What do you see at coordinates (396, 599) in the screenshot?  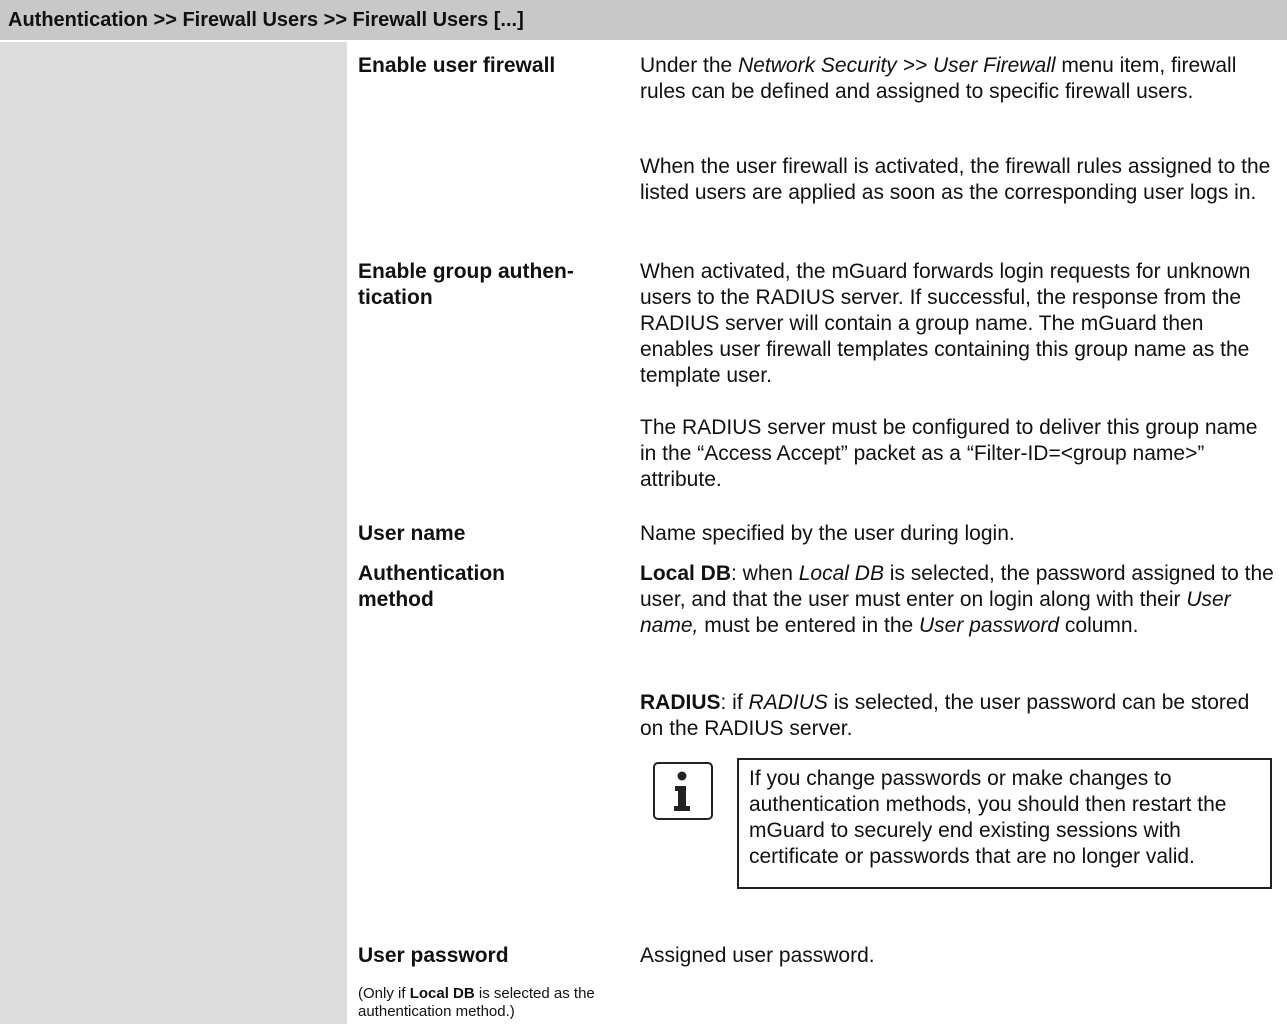 I see `label-line: method` at bounding box center [396, 599].